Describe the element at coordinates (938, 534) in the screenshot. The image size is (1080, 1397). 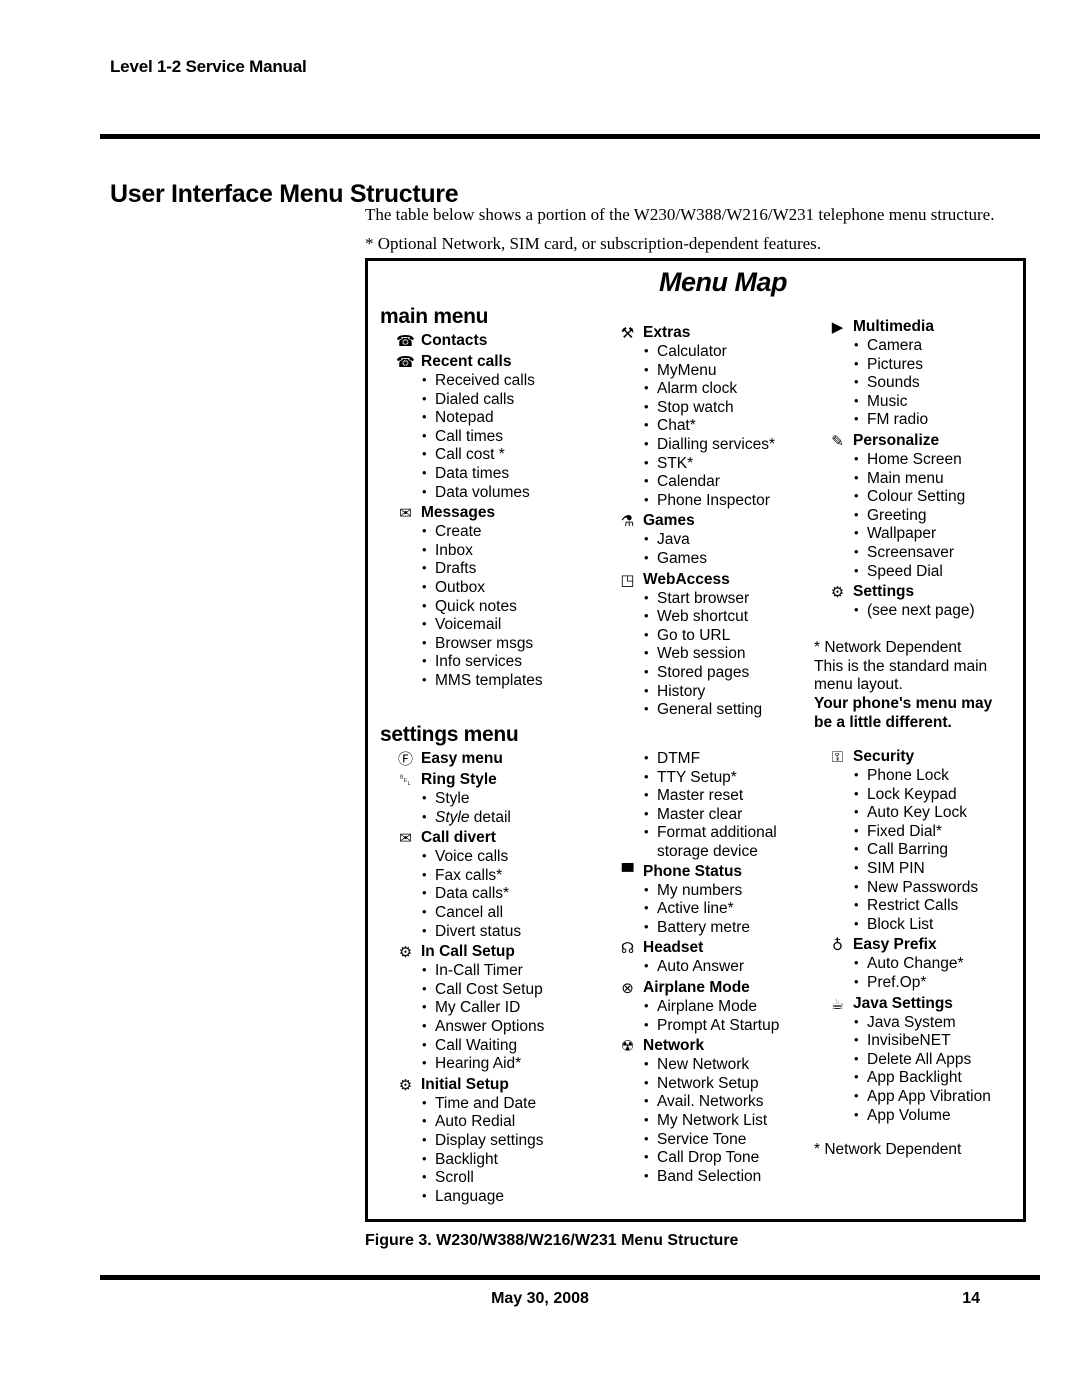
I see `menu-item: Wallpaper` at that location.